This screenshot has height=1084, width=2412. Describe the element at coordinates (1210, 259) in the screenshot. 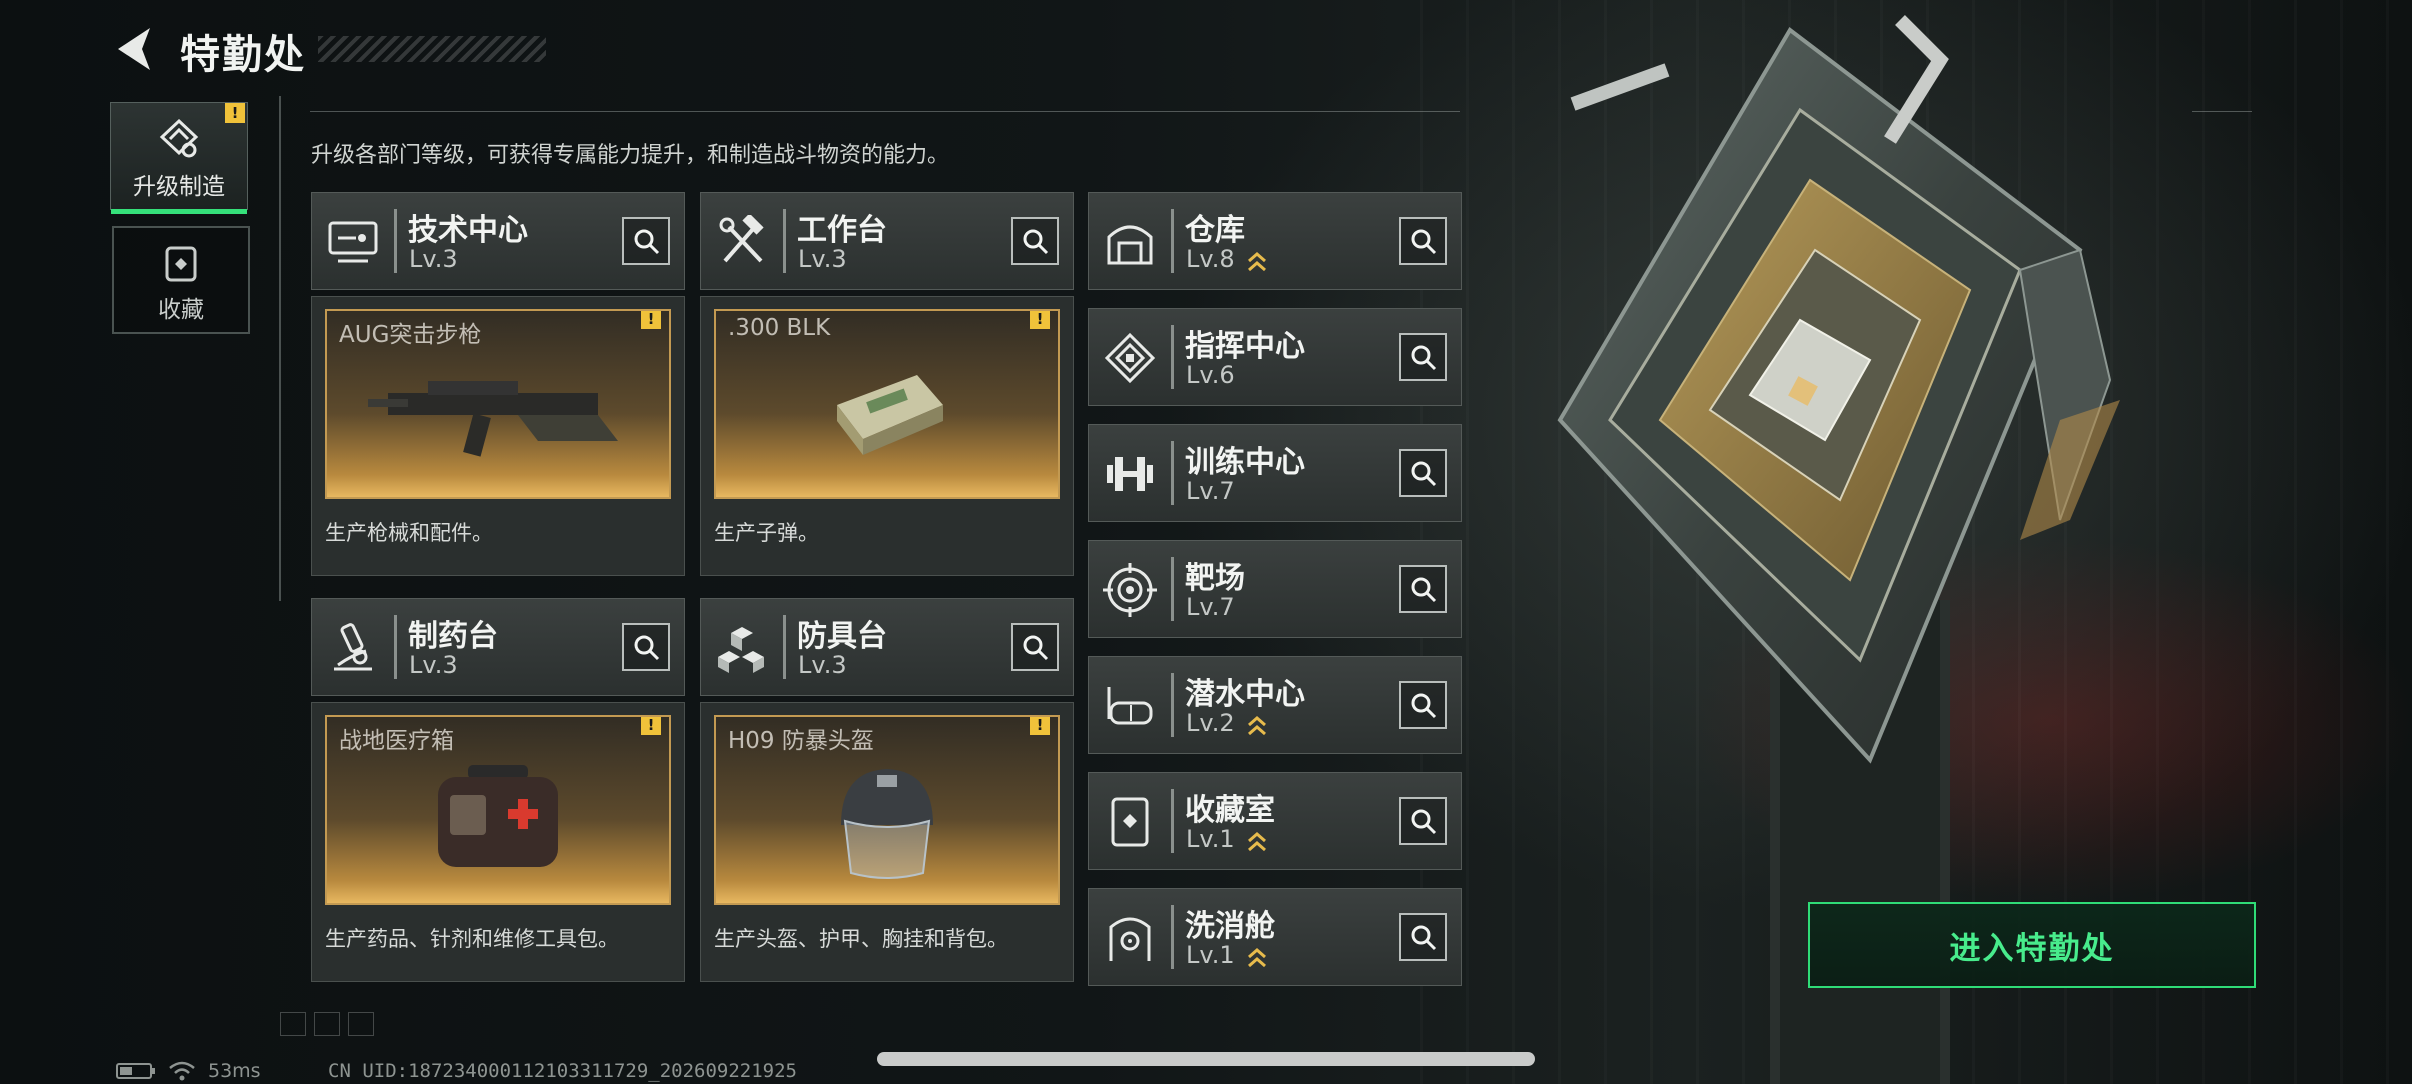

I see `department-level: Lv.8` at that location.